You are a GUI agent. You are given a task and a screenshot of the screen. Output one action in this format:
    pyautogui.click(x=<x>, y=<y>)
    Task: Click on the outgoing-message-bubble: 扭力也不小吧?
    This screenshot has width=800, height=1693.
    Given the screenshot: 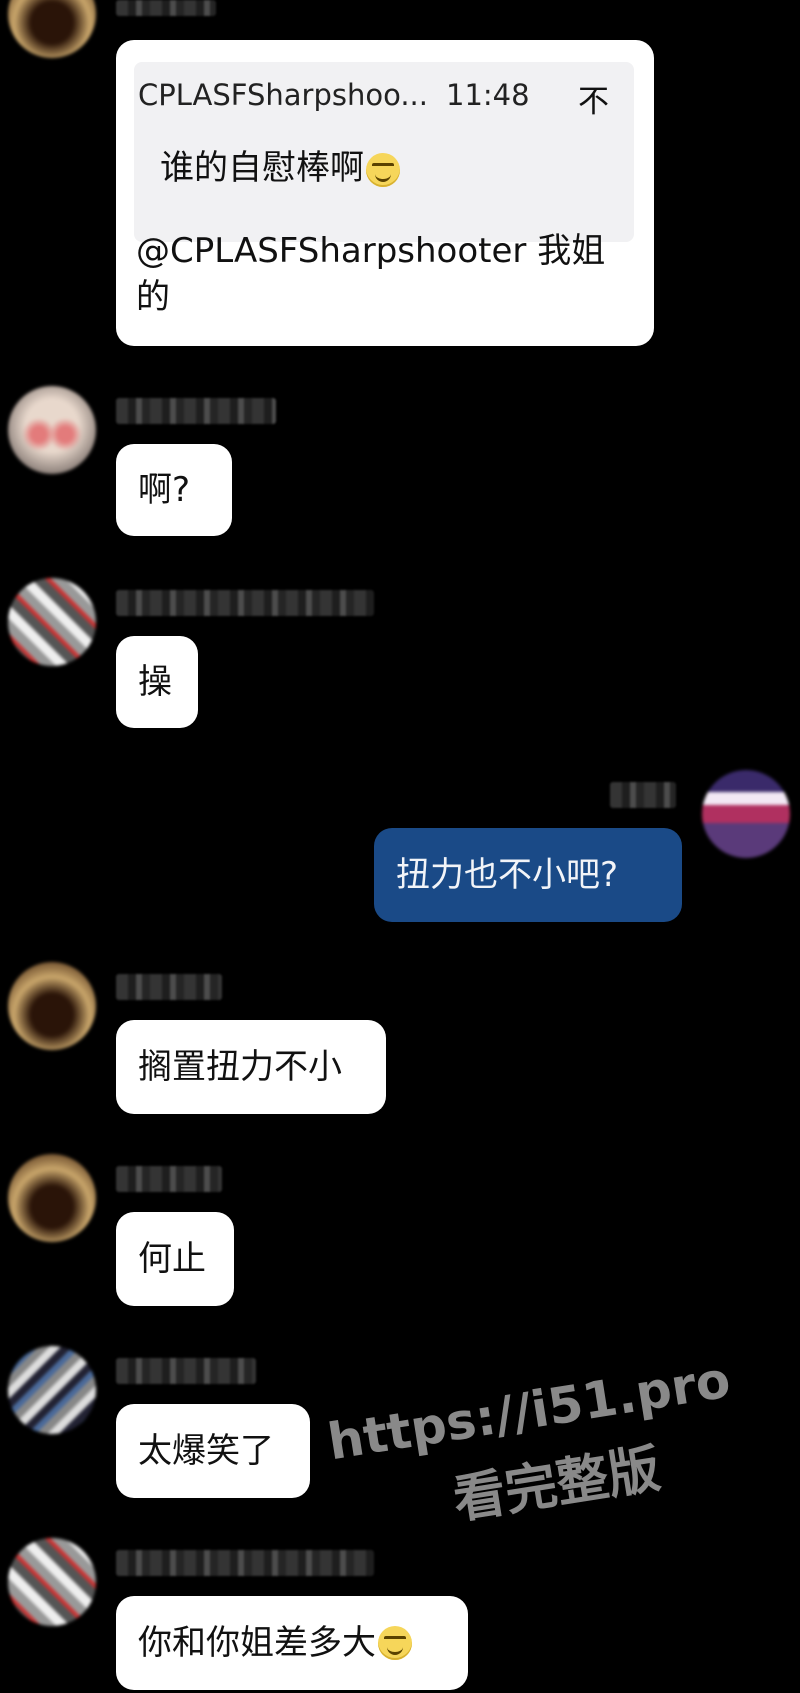 What is the action you would take?
    pyautogui.click(x=528, y=875)
    